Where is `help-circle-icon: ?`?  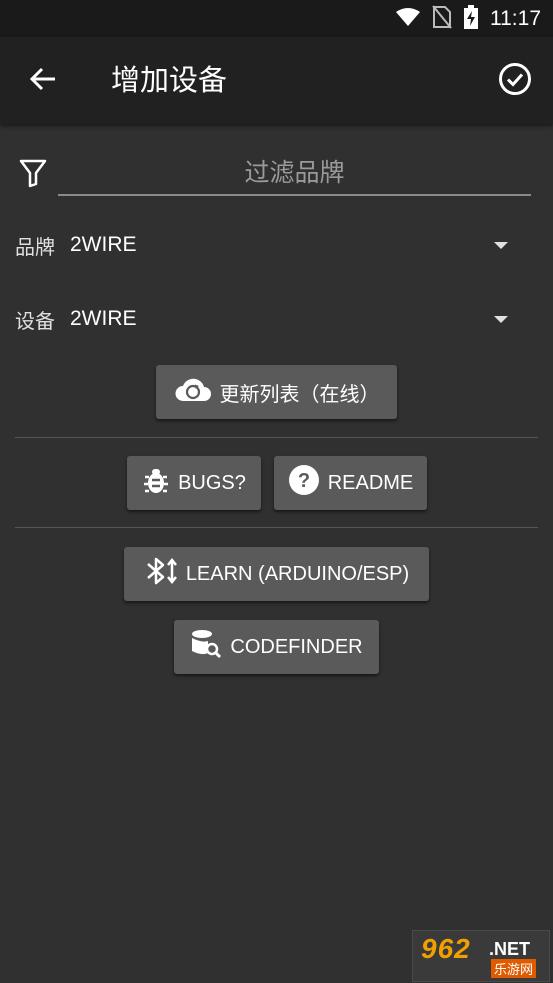 help-circle-icon: ? is located at coordinates (304, 483).